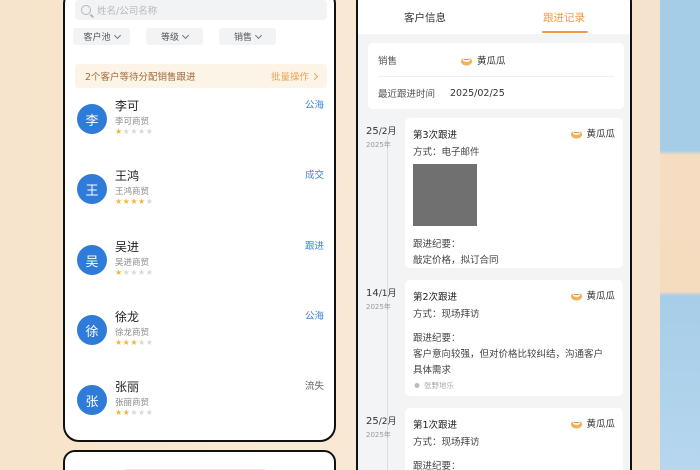 The image size is (700, 470). What do you see at coordinates (127, 11) in the screenshot?
I see `search-placeholder: 姓名/公司名称` at bounding box center [127, 11].